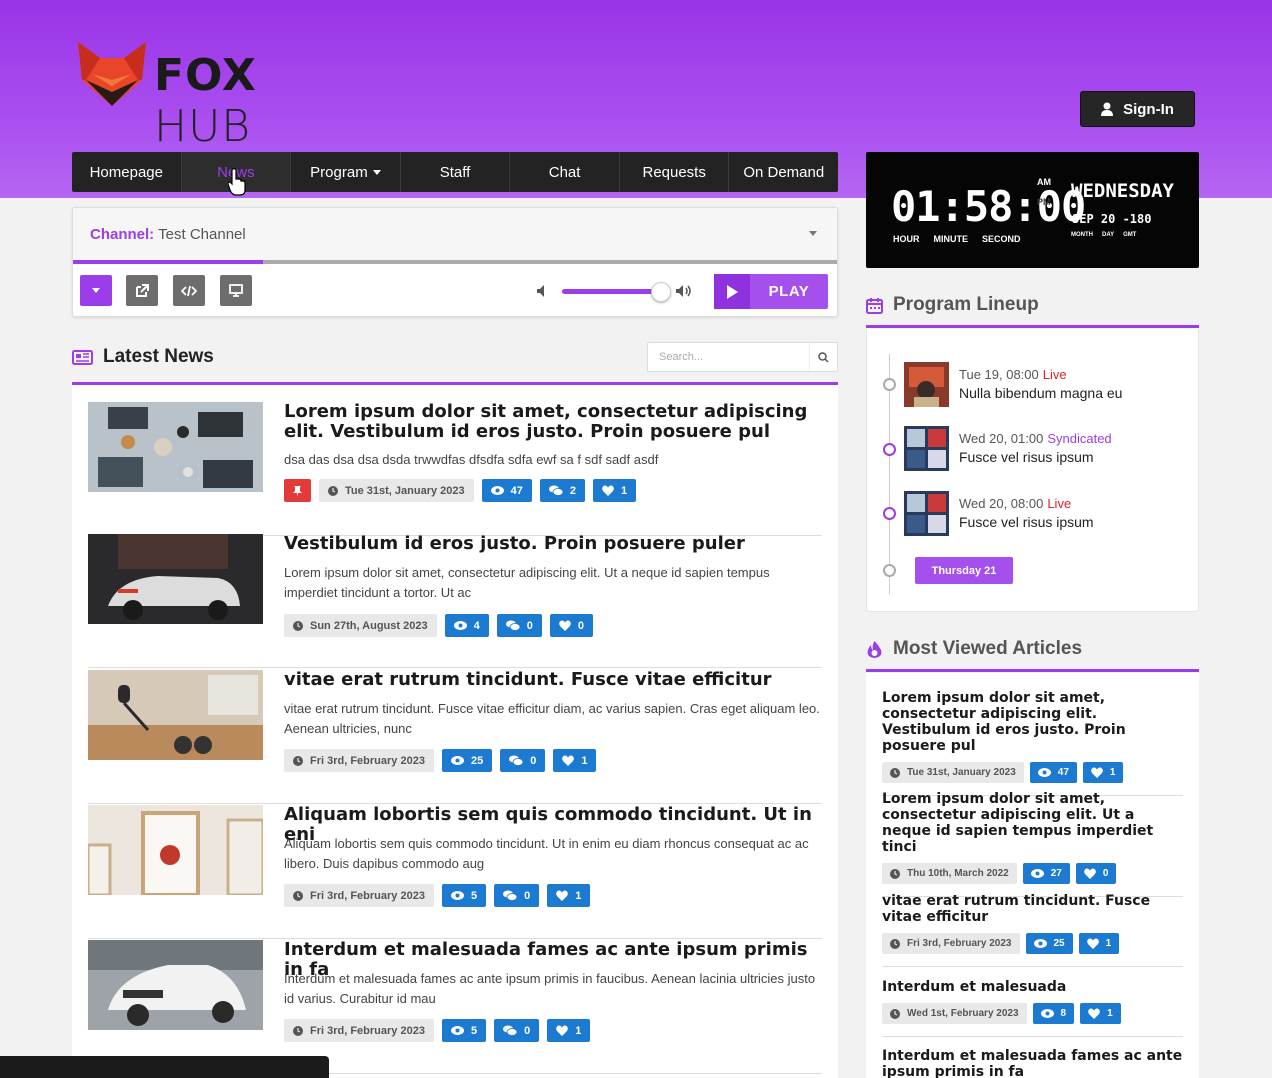 The height and width of the screenshot is (1078, 1272). What do you see at coordinates (783, 172) in the screenshot?
I see `nav-item-on-demand: On Demand` at bounding box center [783, 172].